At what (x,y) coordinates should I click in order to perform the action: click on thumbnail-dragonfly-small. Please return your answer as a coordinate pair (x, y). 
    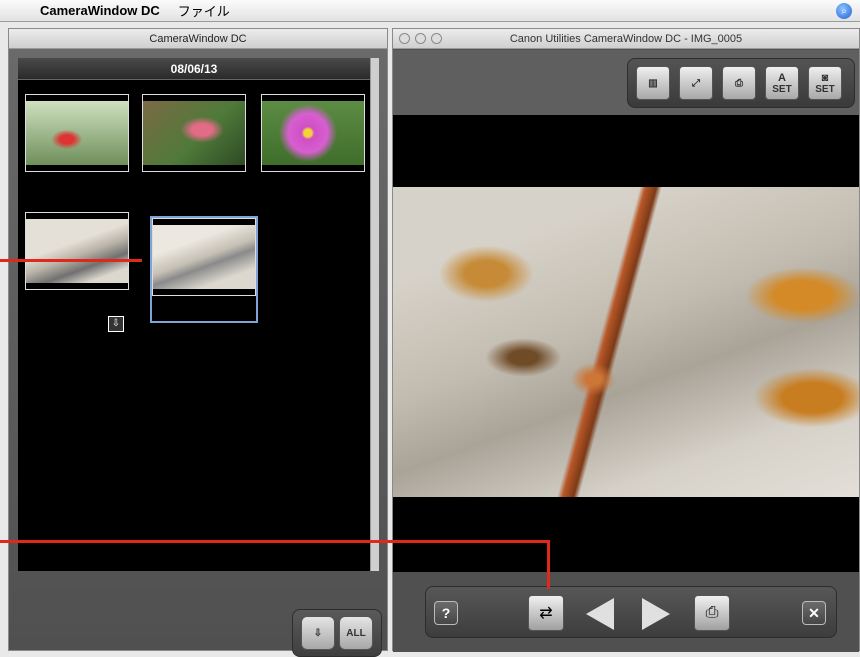
    Looking at the image, I should click on (77, 251).